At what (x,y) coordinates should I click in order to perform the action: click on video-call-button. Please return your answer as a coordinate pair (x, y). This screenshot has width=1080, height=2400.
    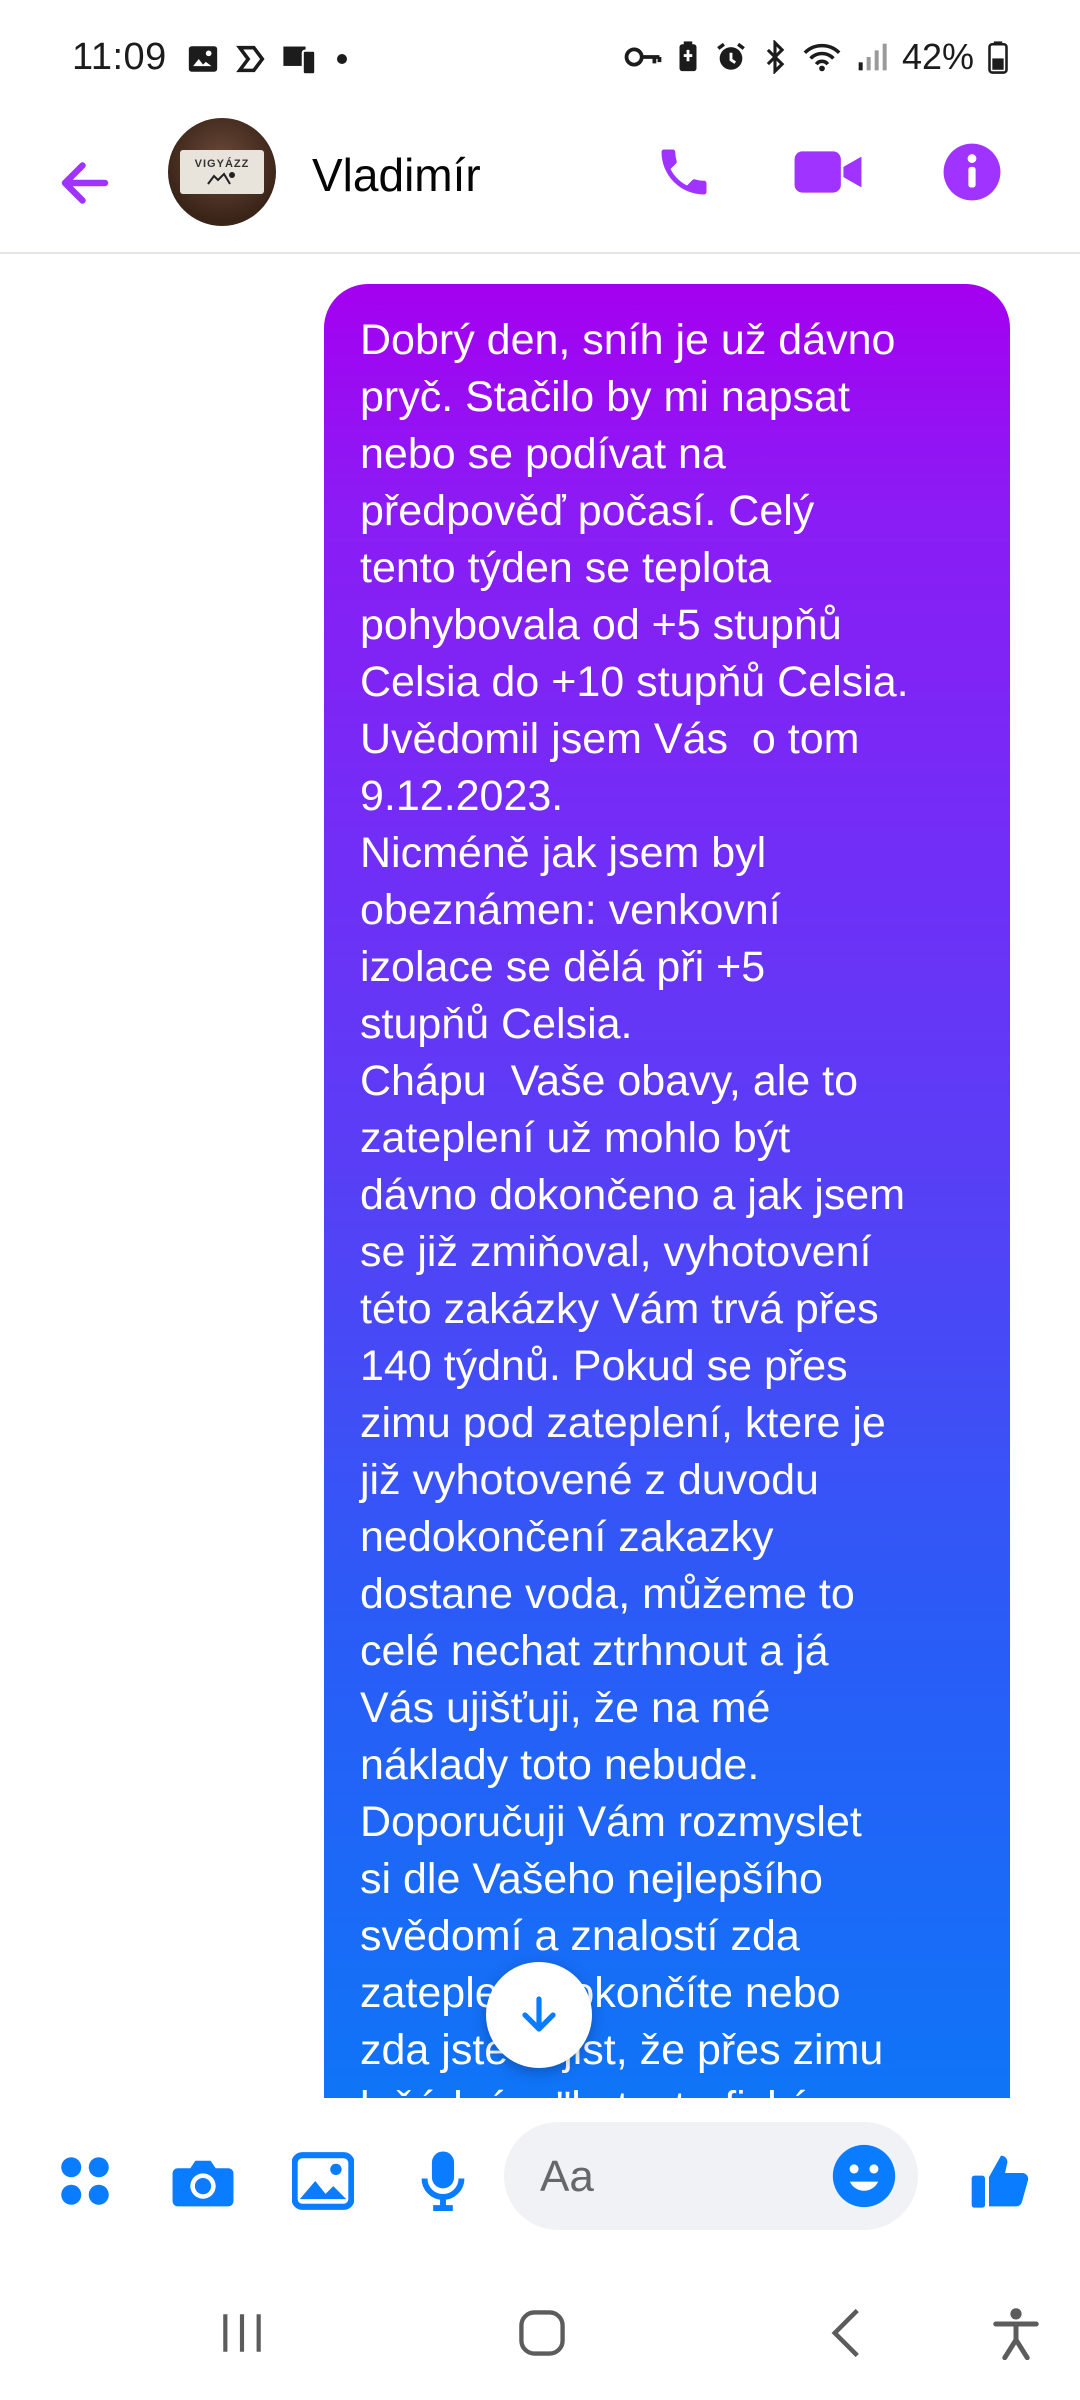
    Looking at the image, I should click on (828, 172).